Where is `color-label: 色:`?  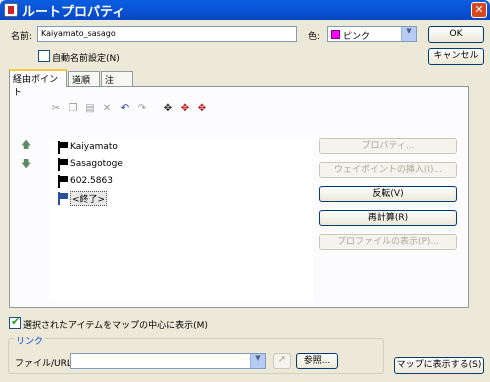 color-label: 色: is located at coordinates (314, 37).